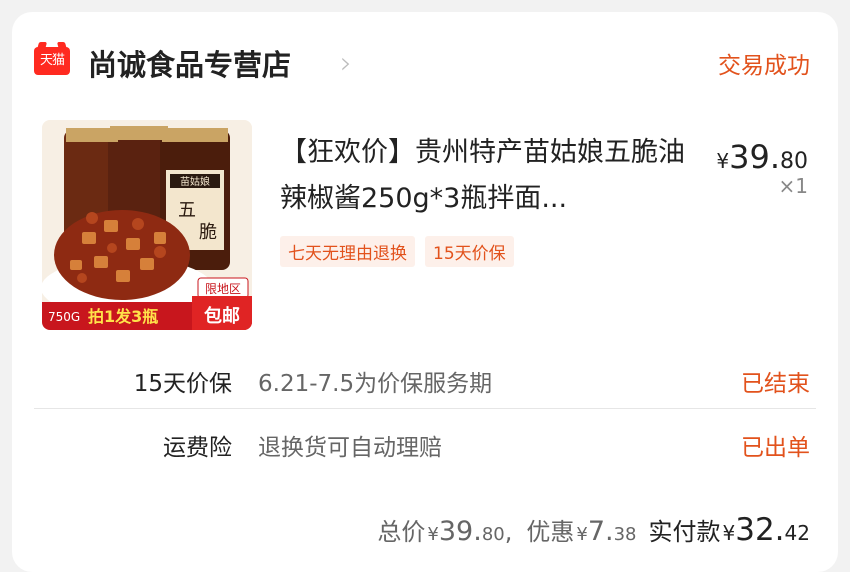 The width and height of the screenshot is (850, 572). I want to click on shipping-insurance-label: 运费险, so click(197, 448).